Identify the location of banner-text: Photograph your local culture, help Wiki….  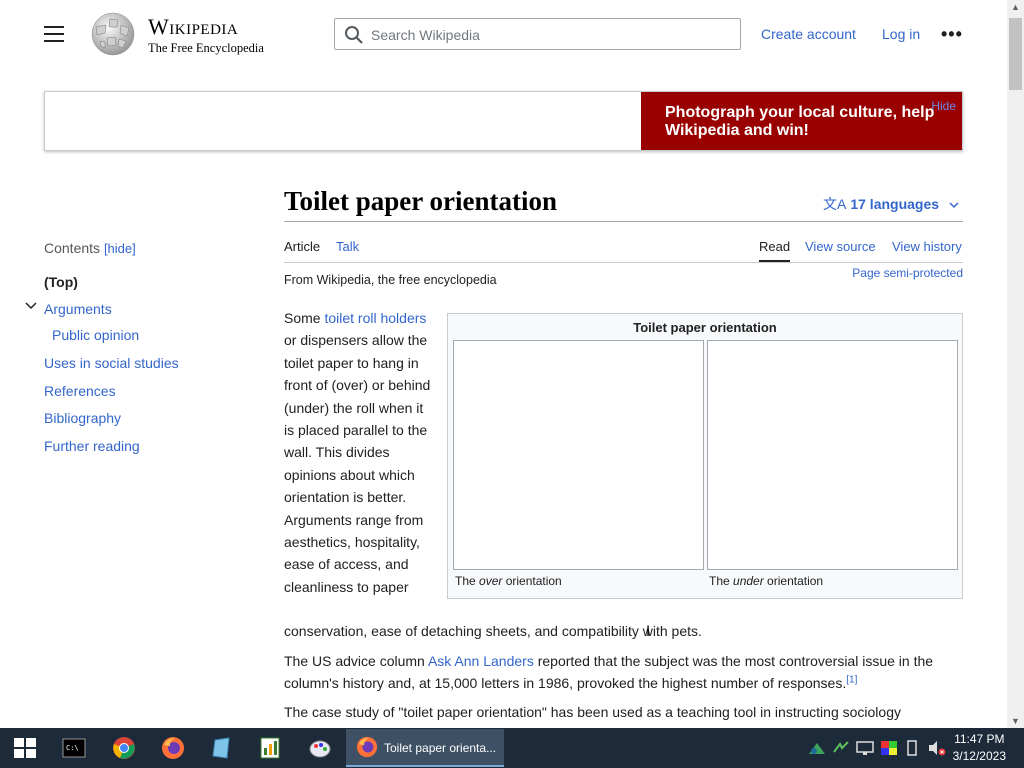
(800, 122).